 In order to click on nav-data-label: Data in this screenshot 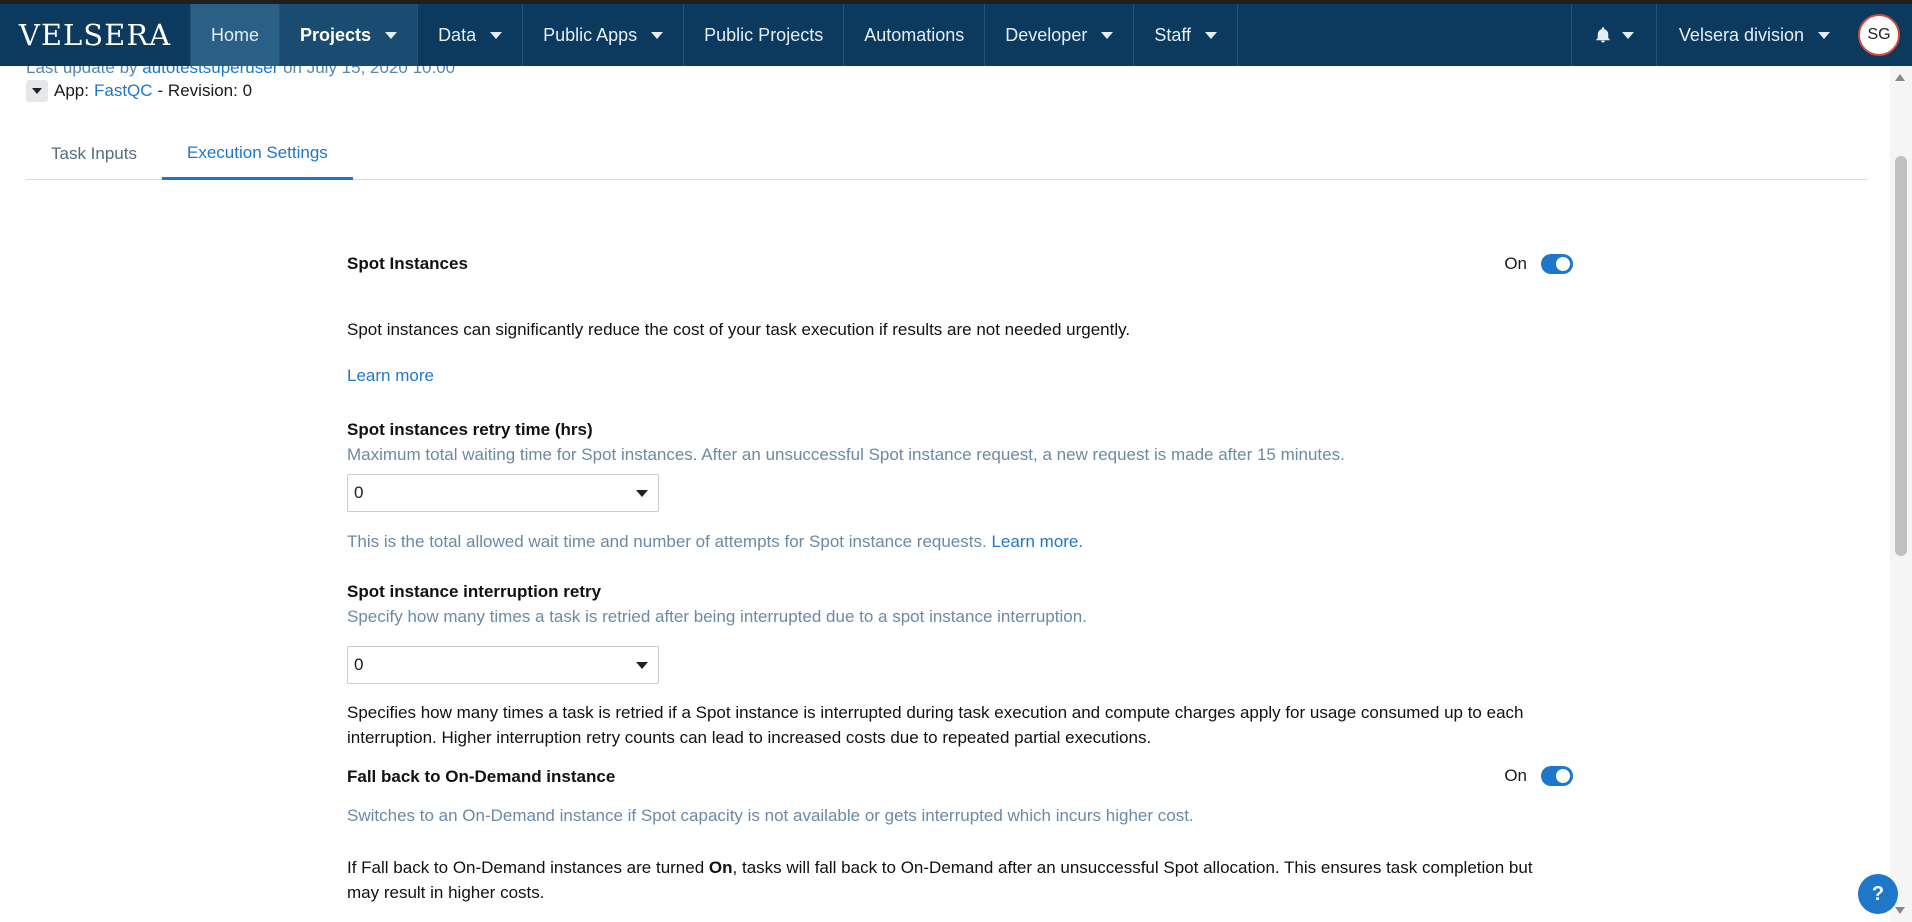, I will do `click(457, 34)`.